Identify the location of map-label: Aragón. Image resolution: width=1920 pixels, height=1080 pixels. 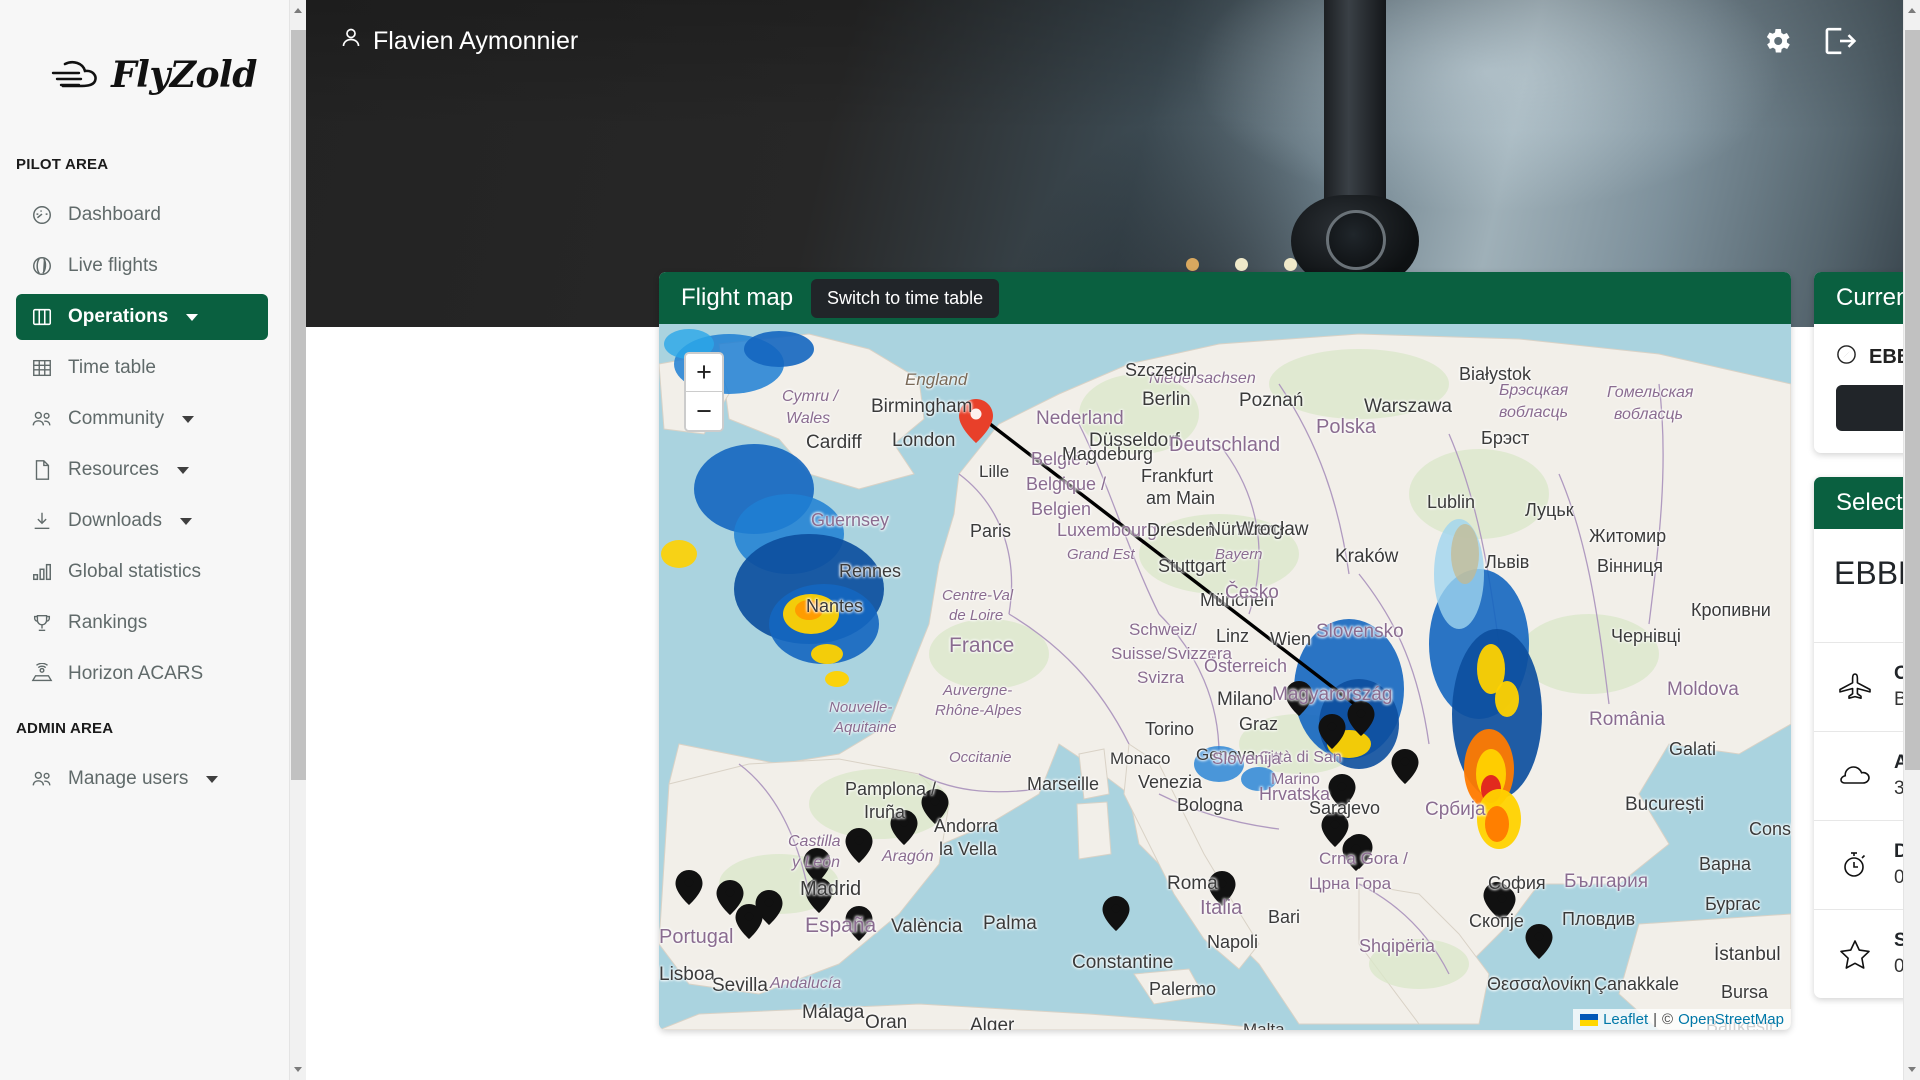
(908, 856).